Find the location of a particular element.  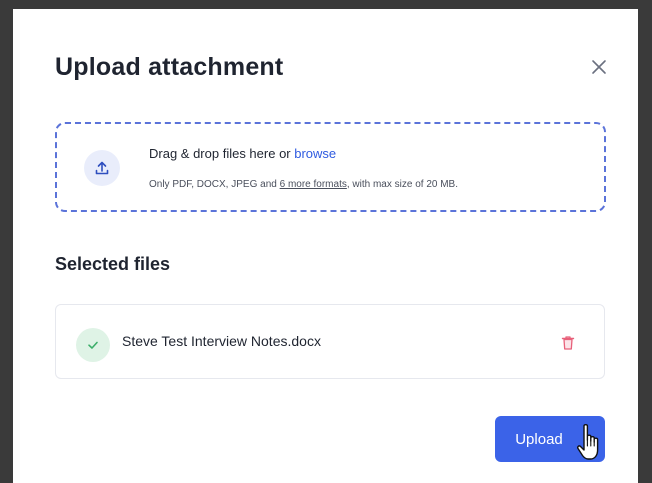

upload-icon is located at coordinates (102, 168).